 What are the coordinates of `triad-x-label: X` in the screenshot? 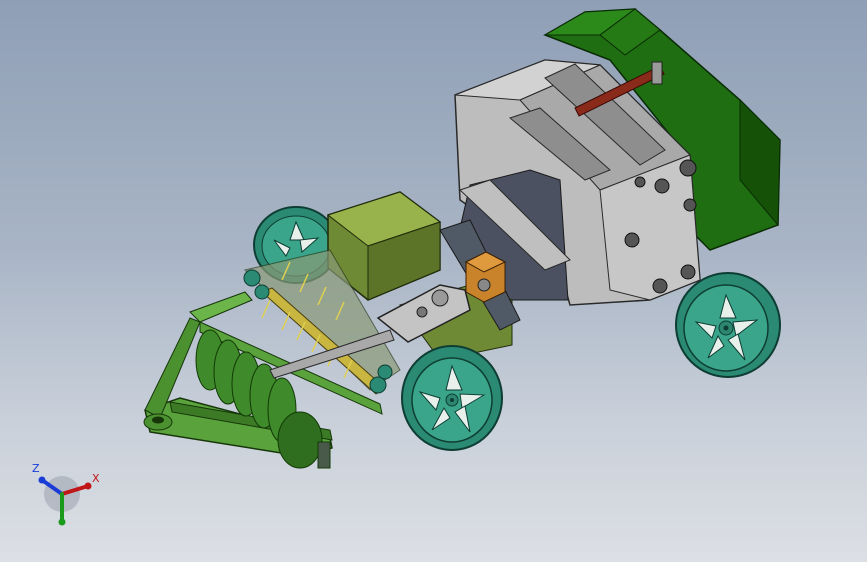 It's located at (96, 478).